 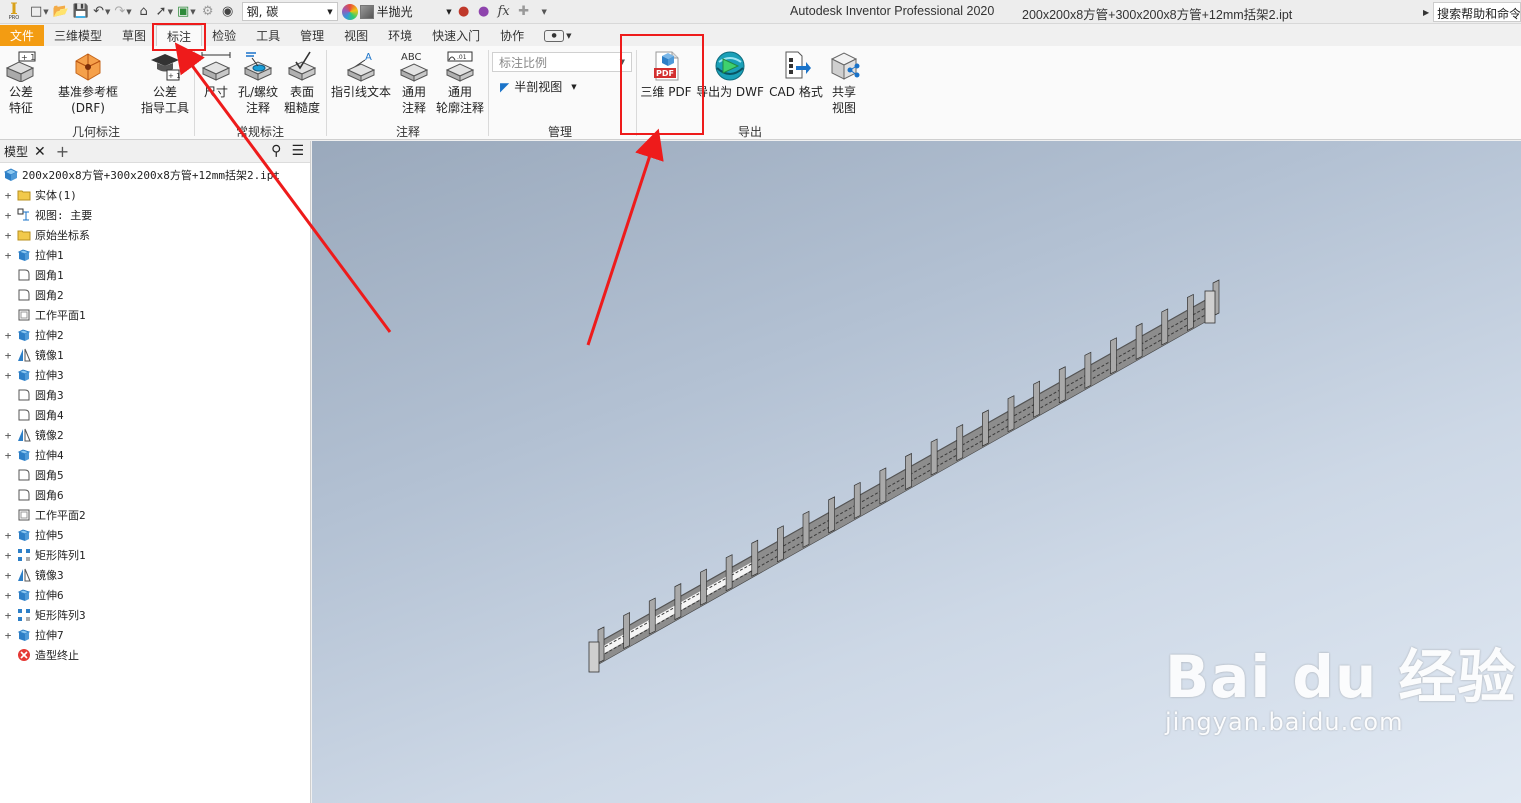 What do you see at coordinates (144, 12) in the screenshot?
I see `home-icon: ⌂` at bounding box center [144, 12].